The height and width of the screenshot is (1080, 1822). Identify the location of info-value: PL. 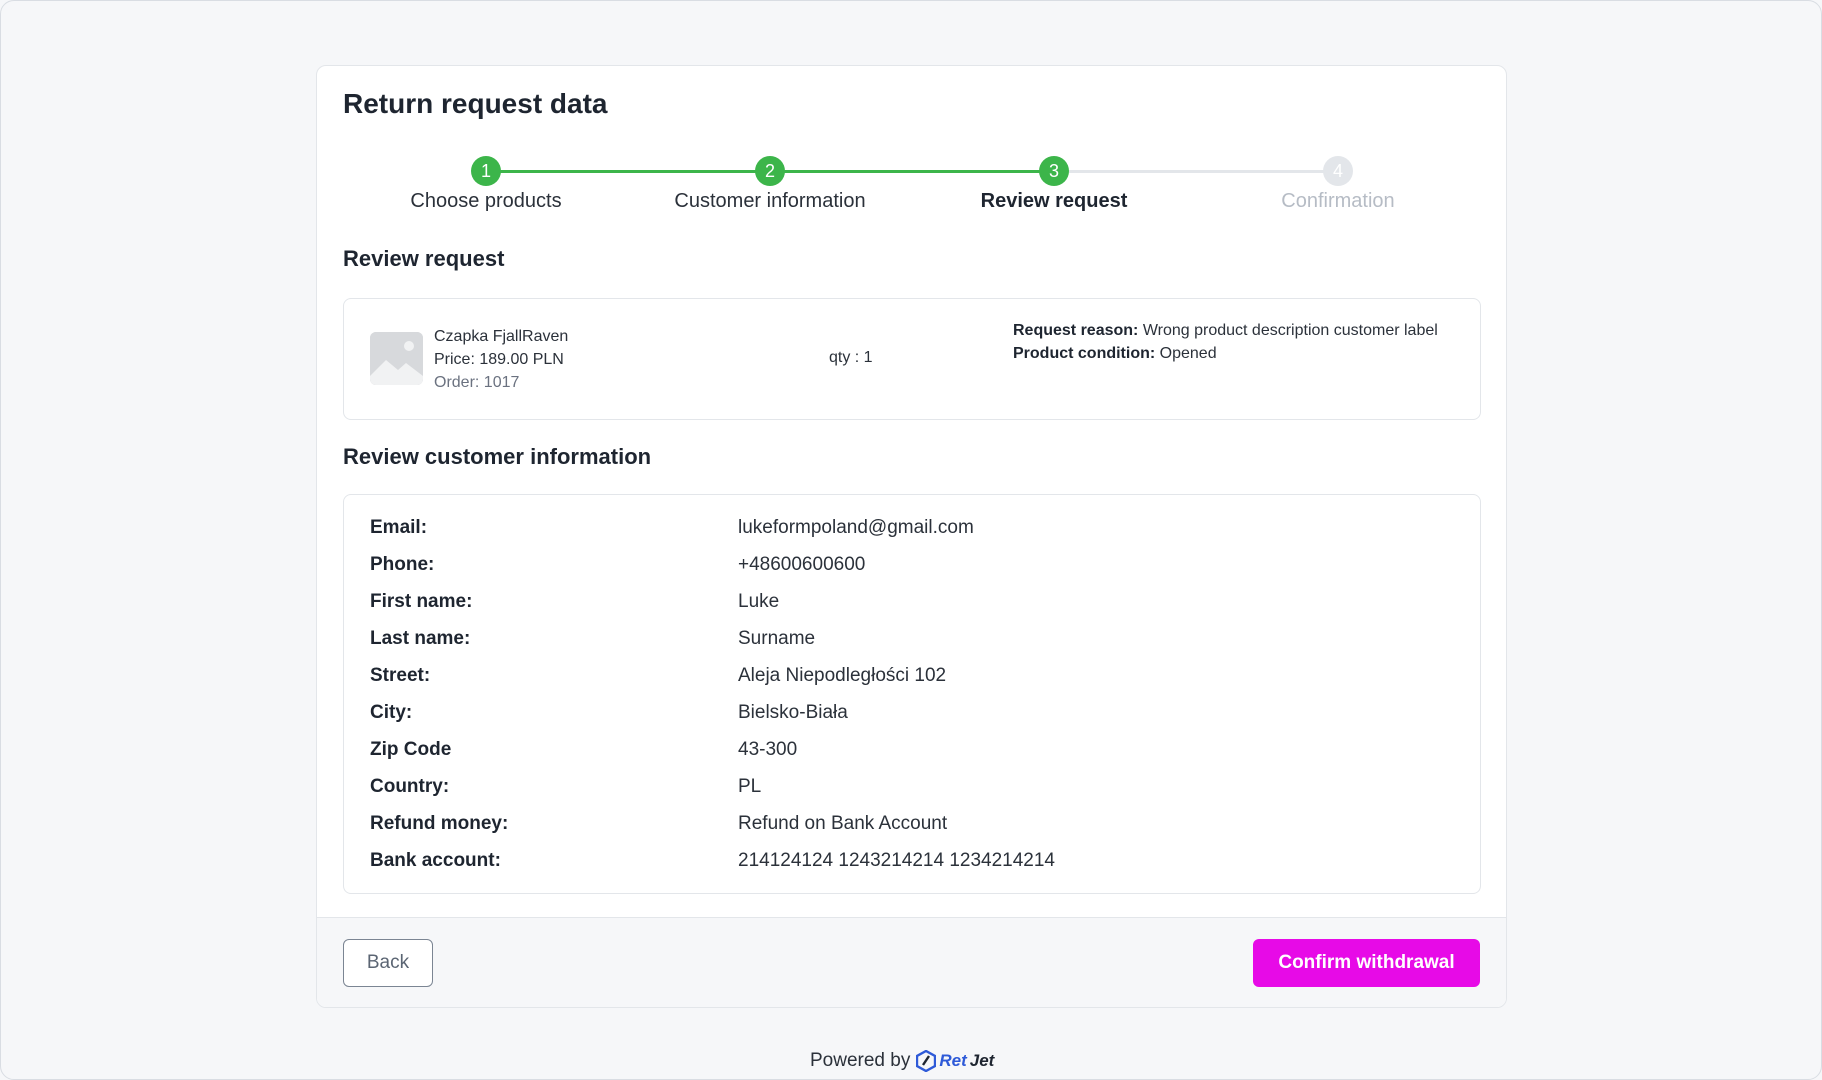
(750, 786).